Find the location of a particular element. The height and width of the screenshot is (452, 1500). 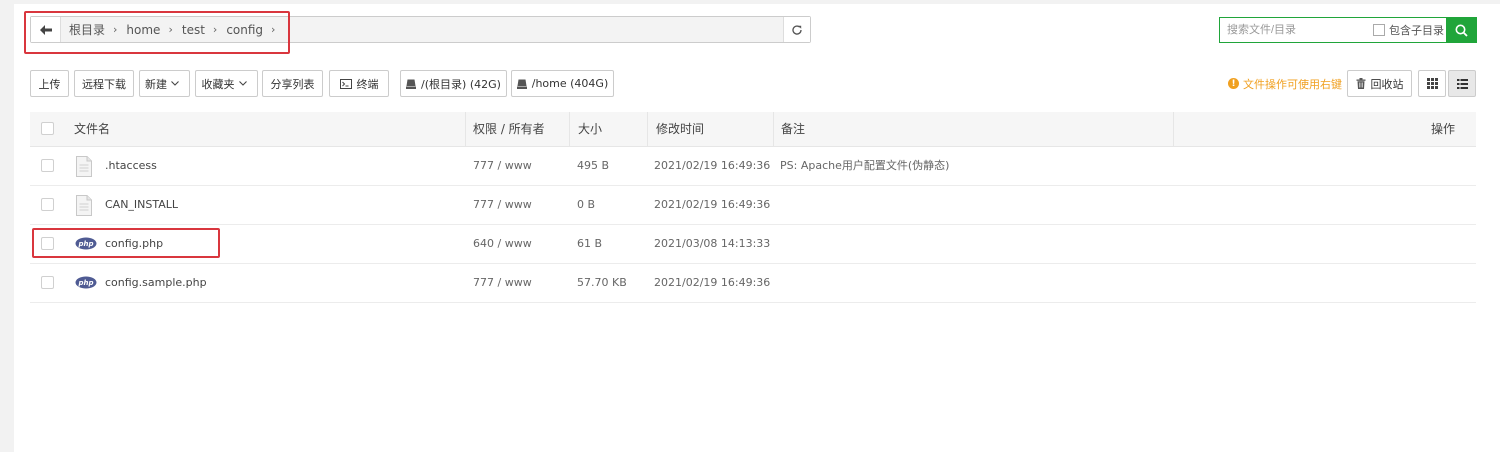

file-size: 57.70 KB is located at coordinates (602, 282).